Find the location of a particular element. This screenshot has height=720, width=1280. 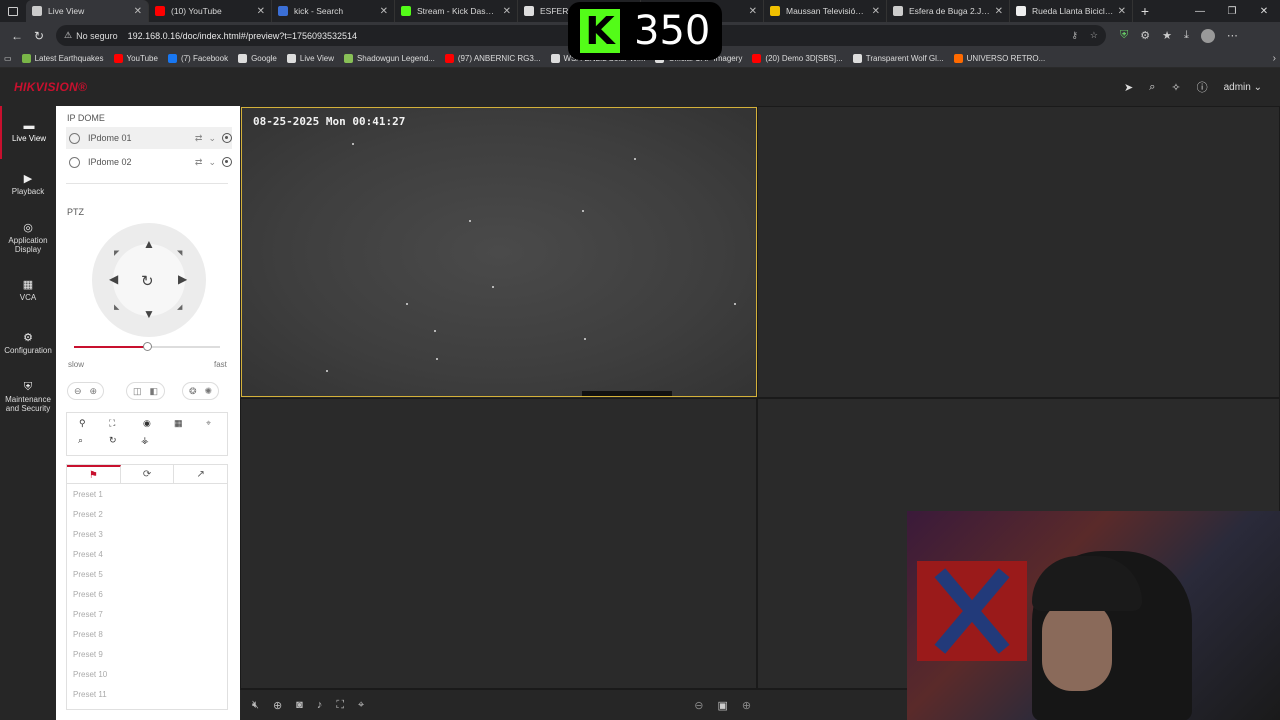

ptz-downleft-icon: ◣ is located at coordinates (116, 307).